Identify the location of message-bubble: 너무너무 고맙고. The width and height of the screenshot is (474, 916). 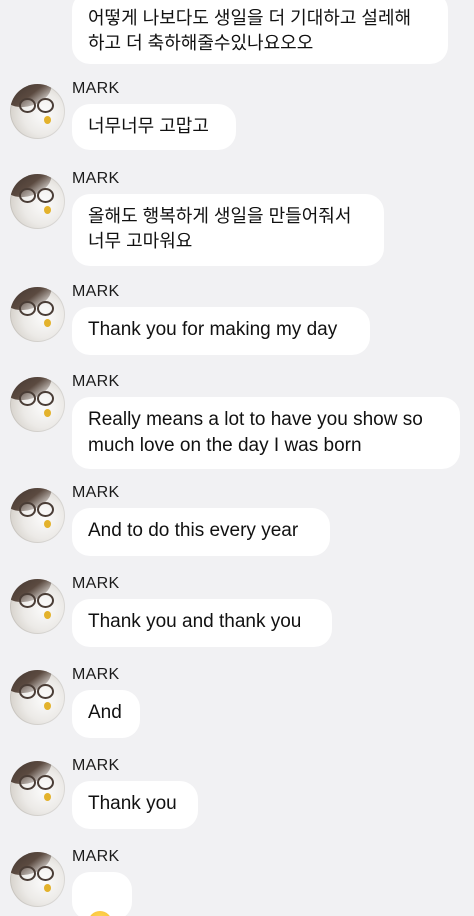
(154, 127).